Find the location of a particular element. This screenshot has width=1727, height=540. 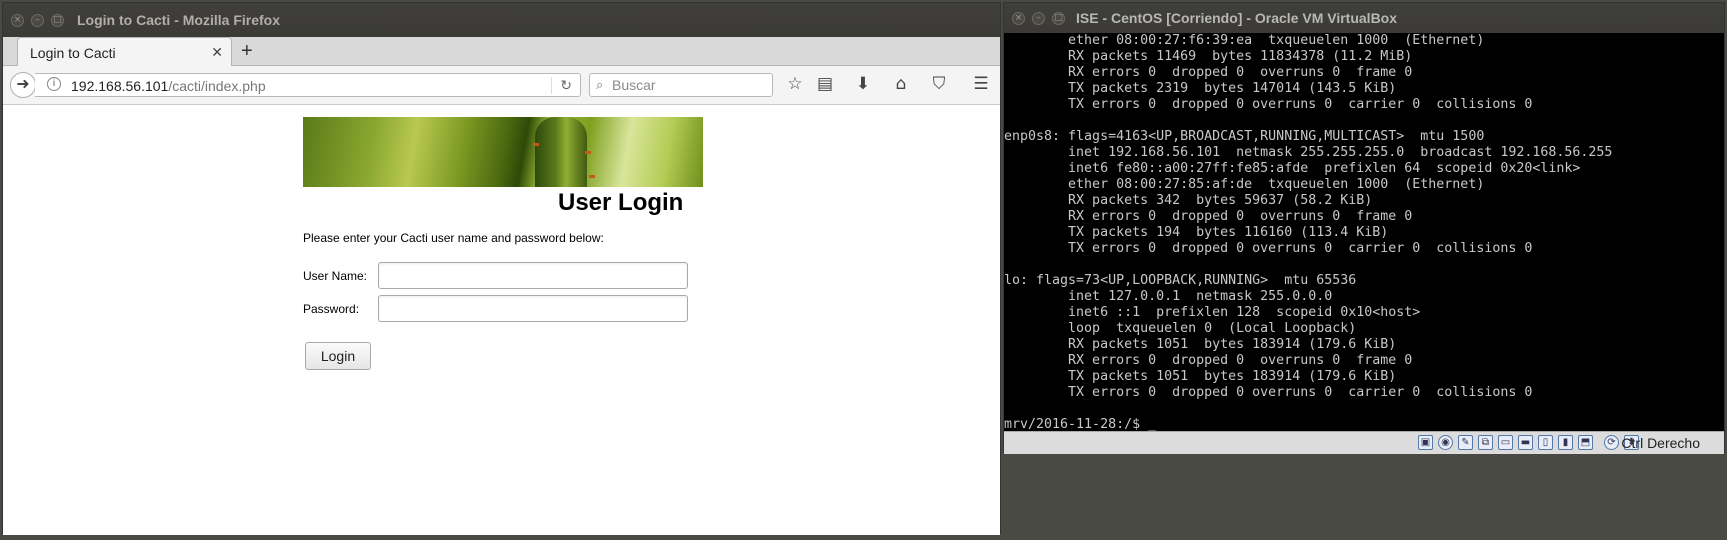

password-field is located at coordinates (533, 308).